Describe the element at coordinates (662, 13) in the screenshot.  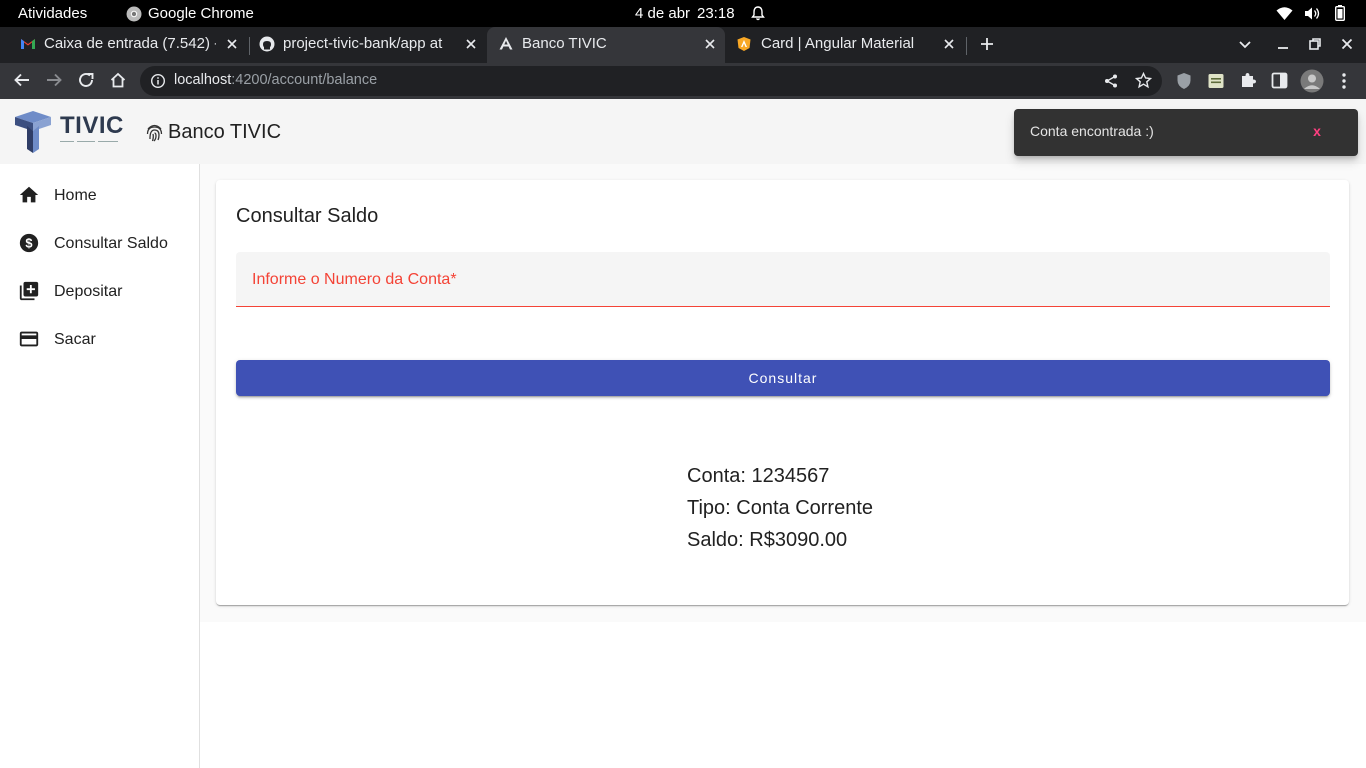
I see `clock-date: 4 de abr` at that location.